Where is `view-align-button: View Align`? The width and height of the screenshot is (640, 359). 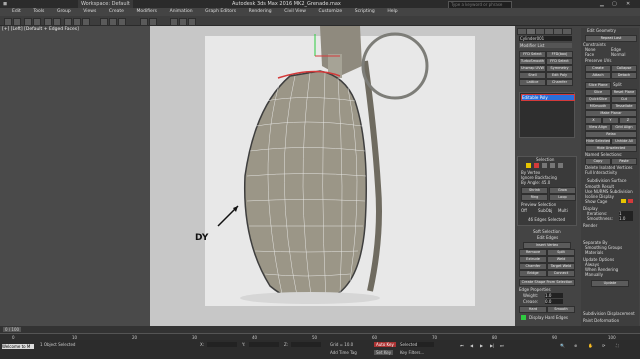 view-align-button: View Align is located at coordinates (598, 127).